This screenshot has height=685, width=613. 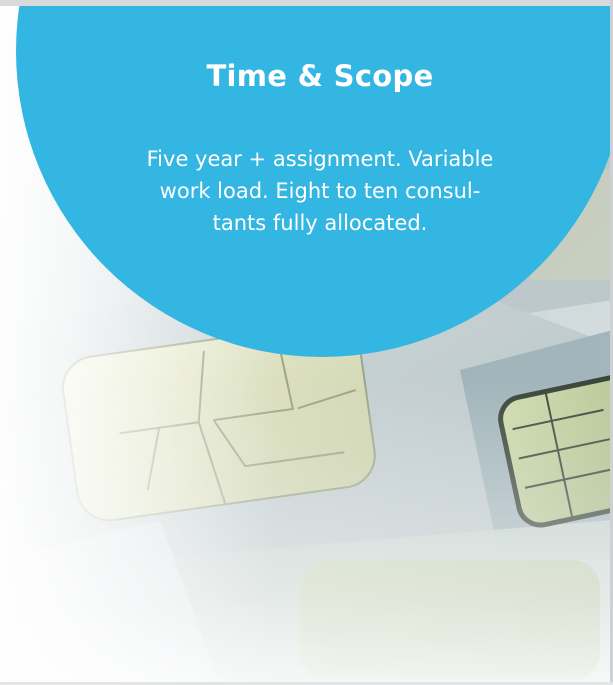 I want to click on panel-body-line: work load. Eight to ten consul-, so click(x=320, y=191).